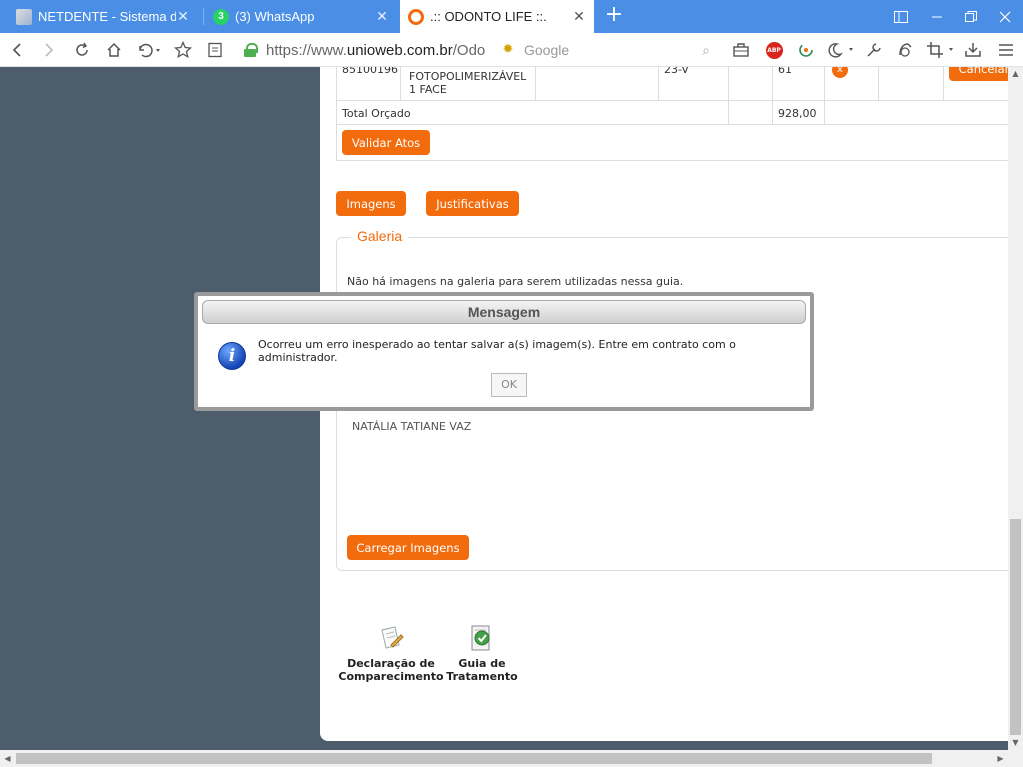 This screenshot has width=1023, height=767. I want to click on horizontal-scroll-thumb, so click(474, 758).